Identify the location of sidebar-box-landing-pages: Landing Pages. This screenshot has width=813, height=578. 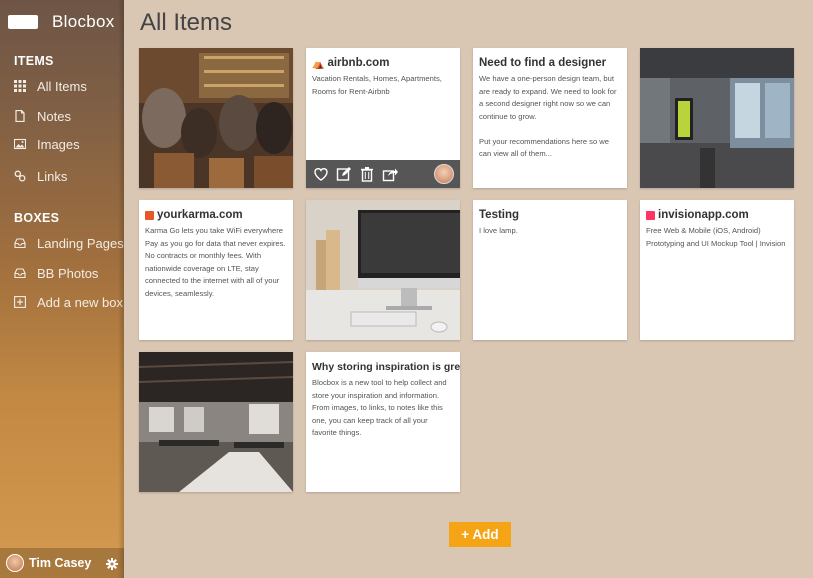
(69, 243).